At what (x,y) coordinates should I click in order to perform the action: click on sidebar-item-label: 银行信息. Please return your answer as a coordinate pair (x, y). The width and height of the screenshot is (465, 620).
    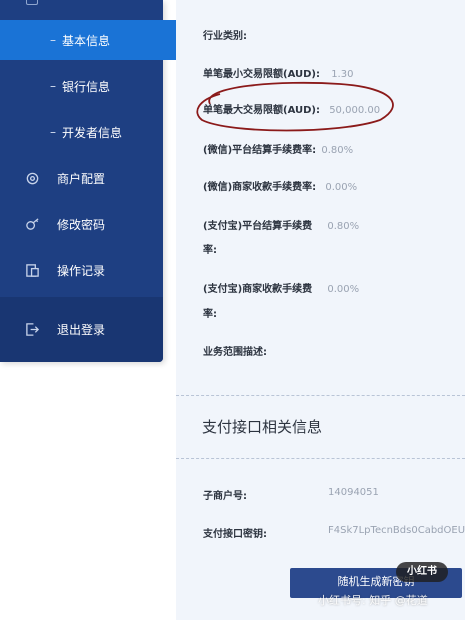
    Looking at the image, I should click on (86, 86).